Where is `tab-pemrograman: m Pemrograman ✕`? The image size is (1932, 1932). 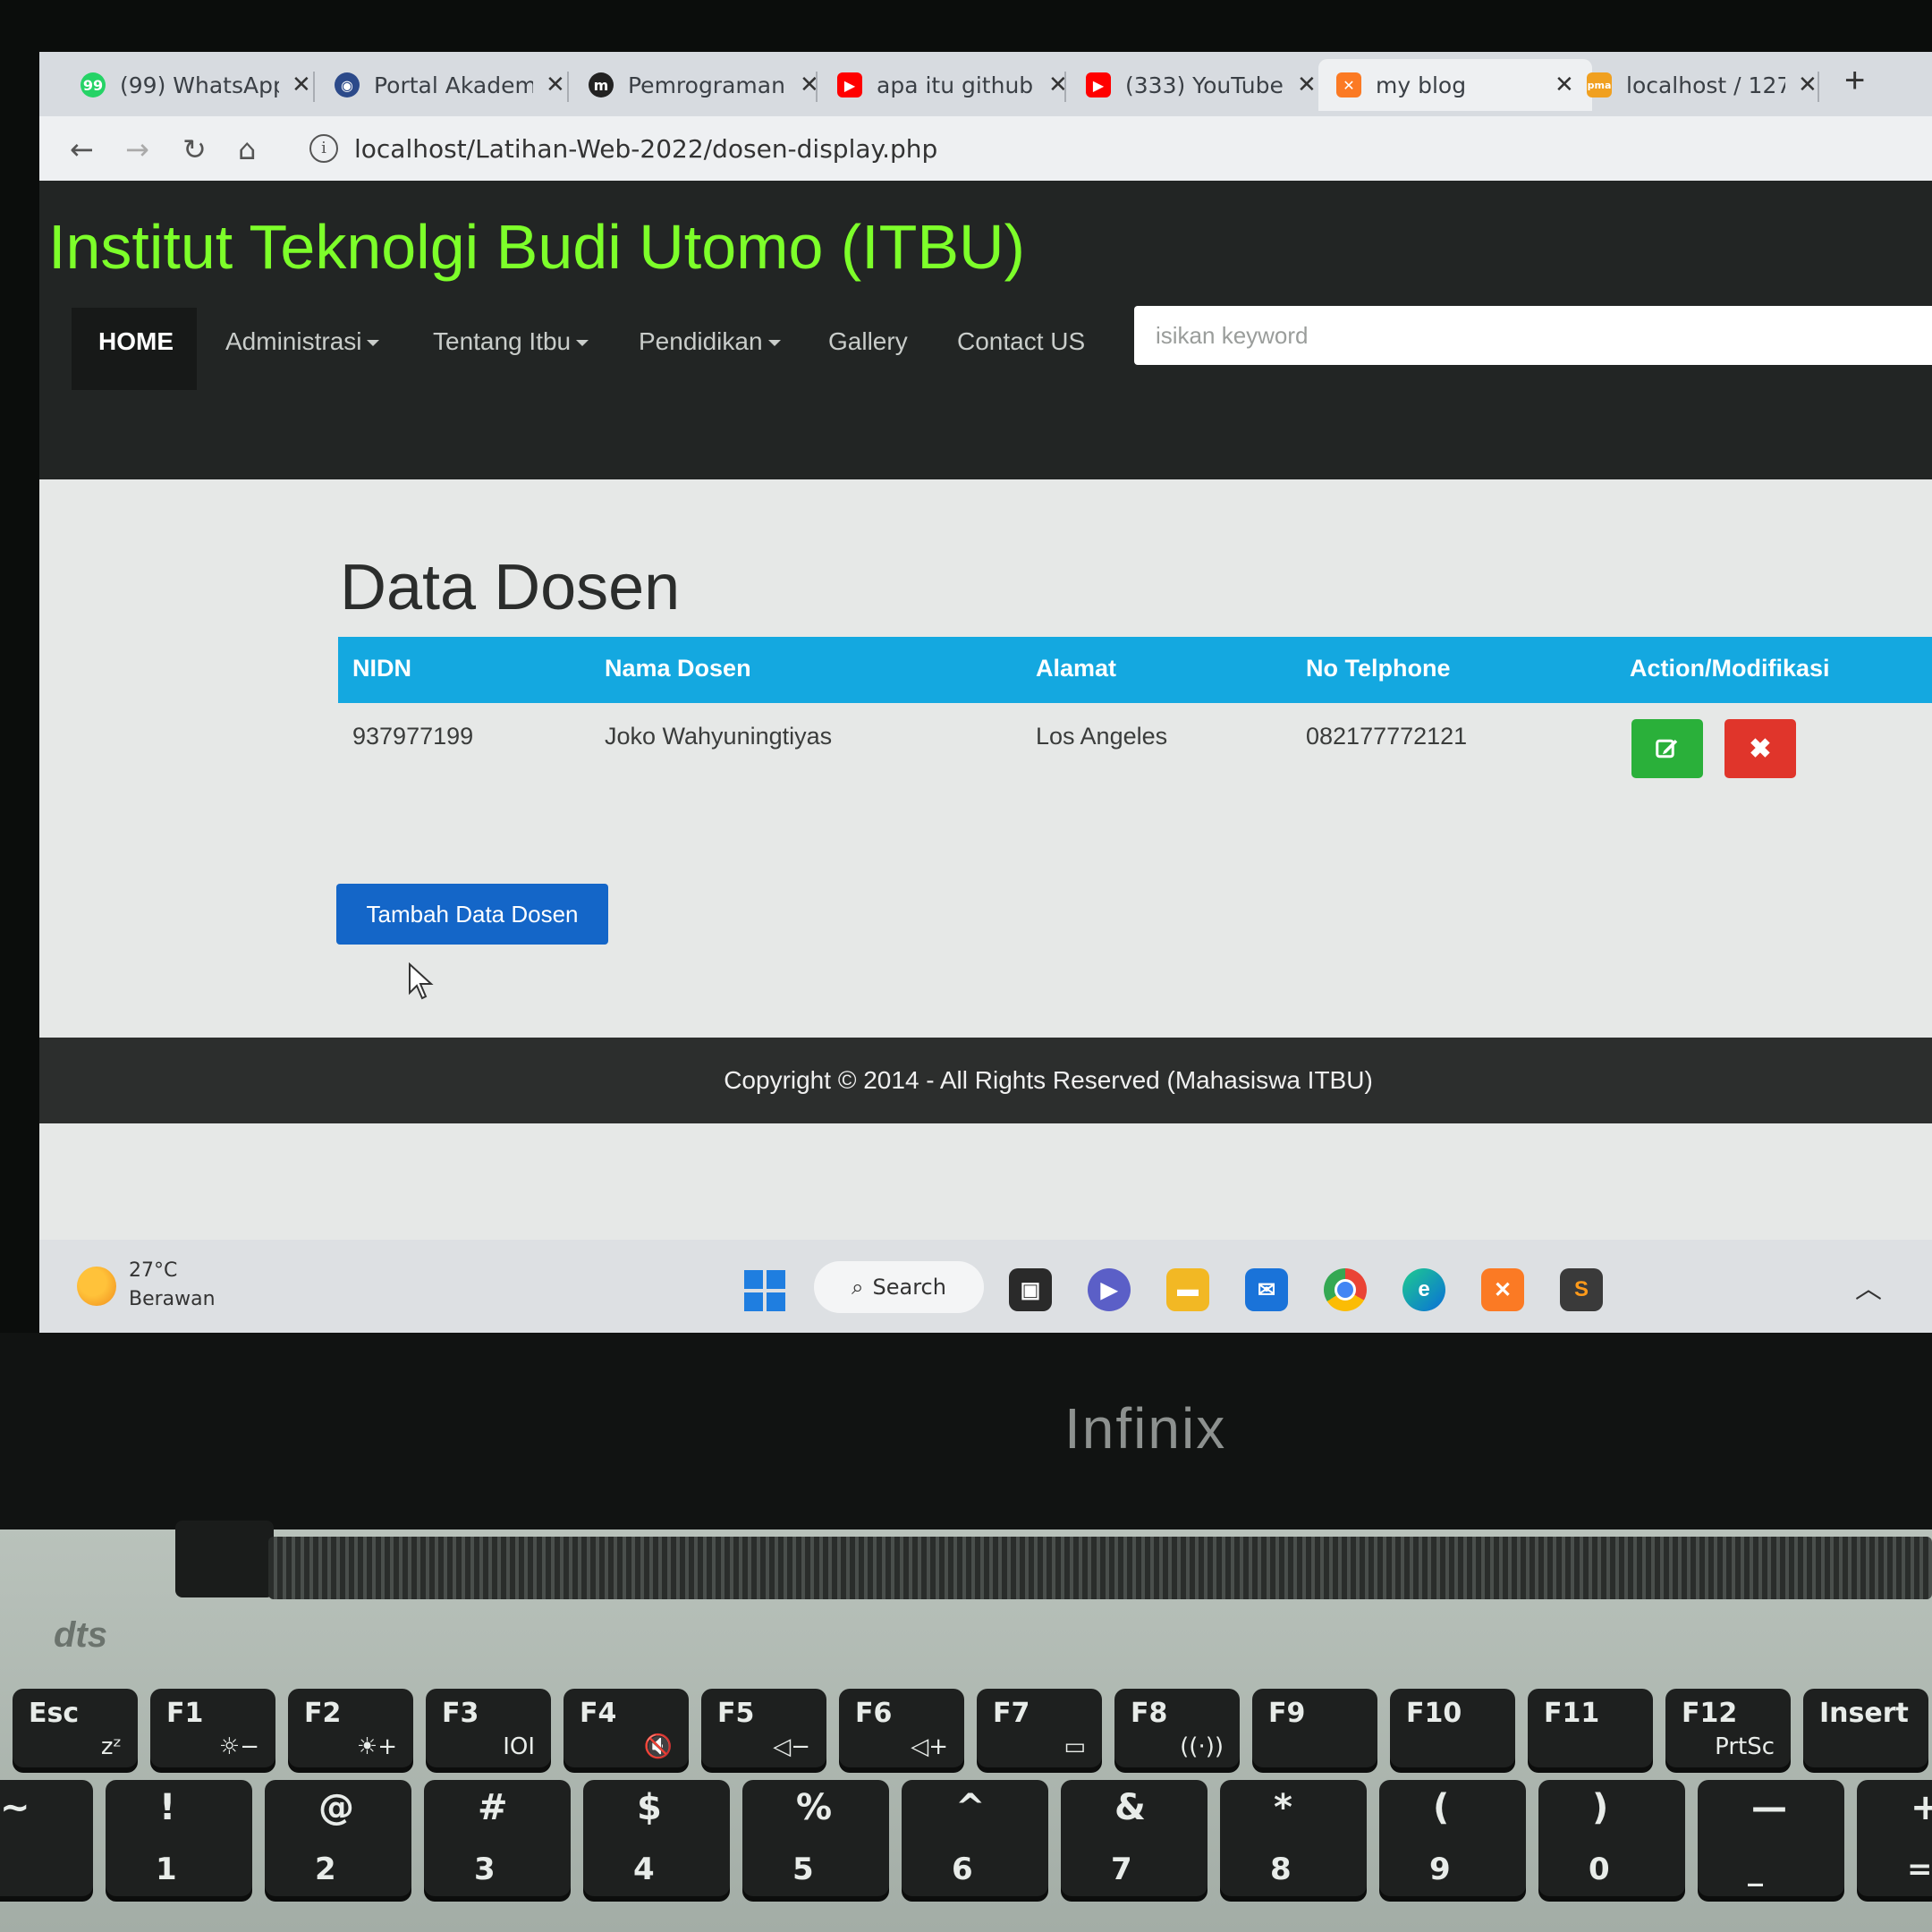 tab-pemrograman: m Pemrograman ✕ is located at coordinates (704, 85).